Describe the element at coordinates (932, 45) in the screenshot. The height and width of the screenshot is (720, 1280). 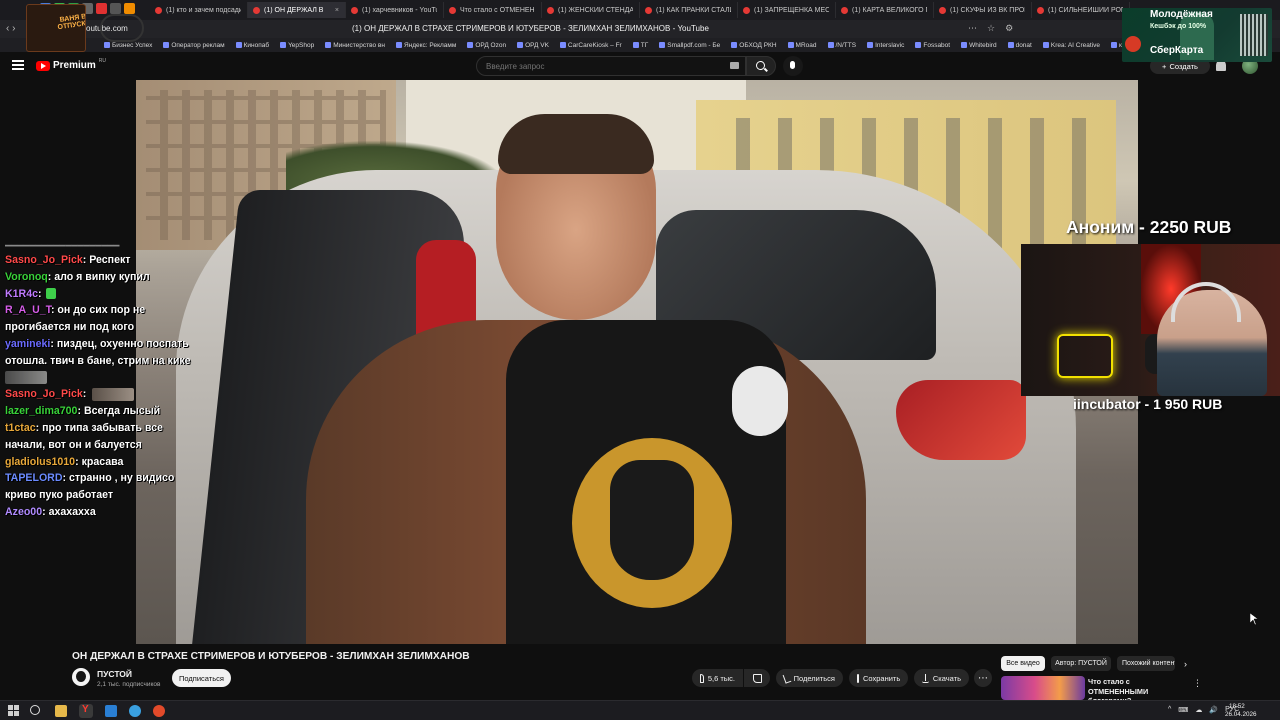
I see `bookmark-item: Fossabot` at that location.